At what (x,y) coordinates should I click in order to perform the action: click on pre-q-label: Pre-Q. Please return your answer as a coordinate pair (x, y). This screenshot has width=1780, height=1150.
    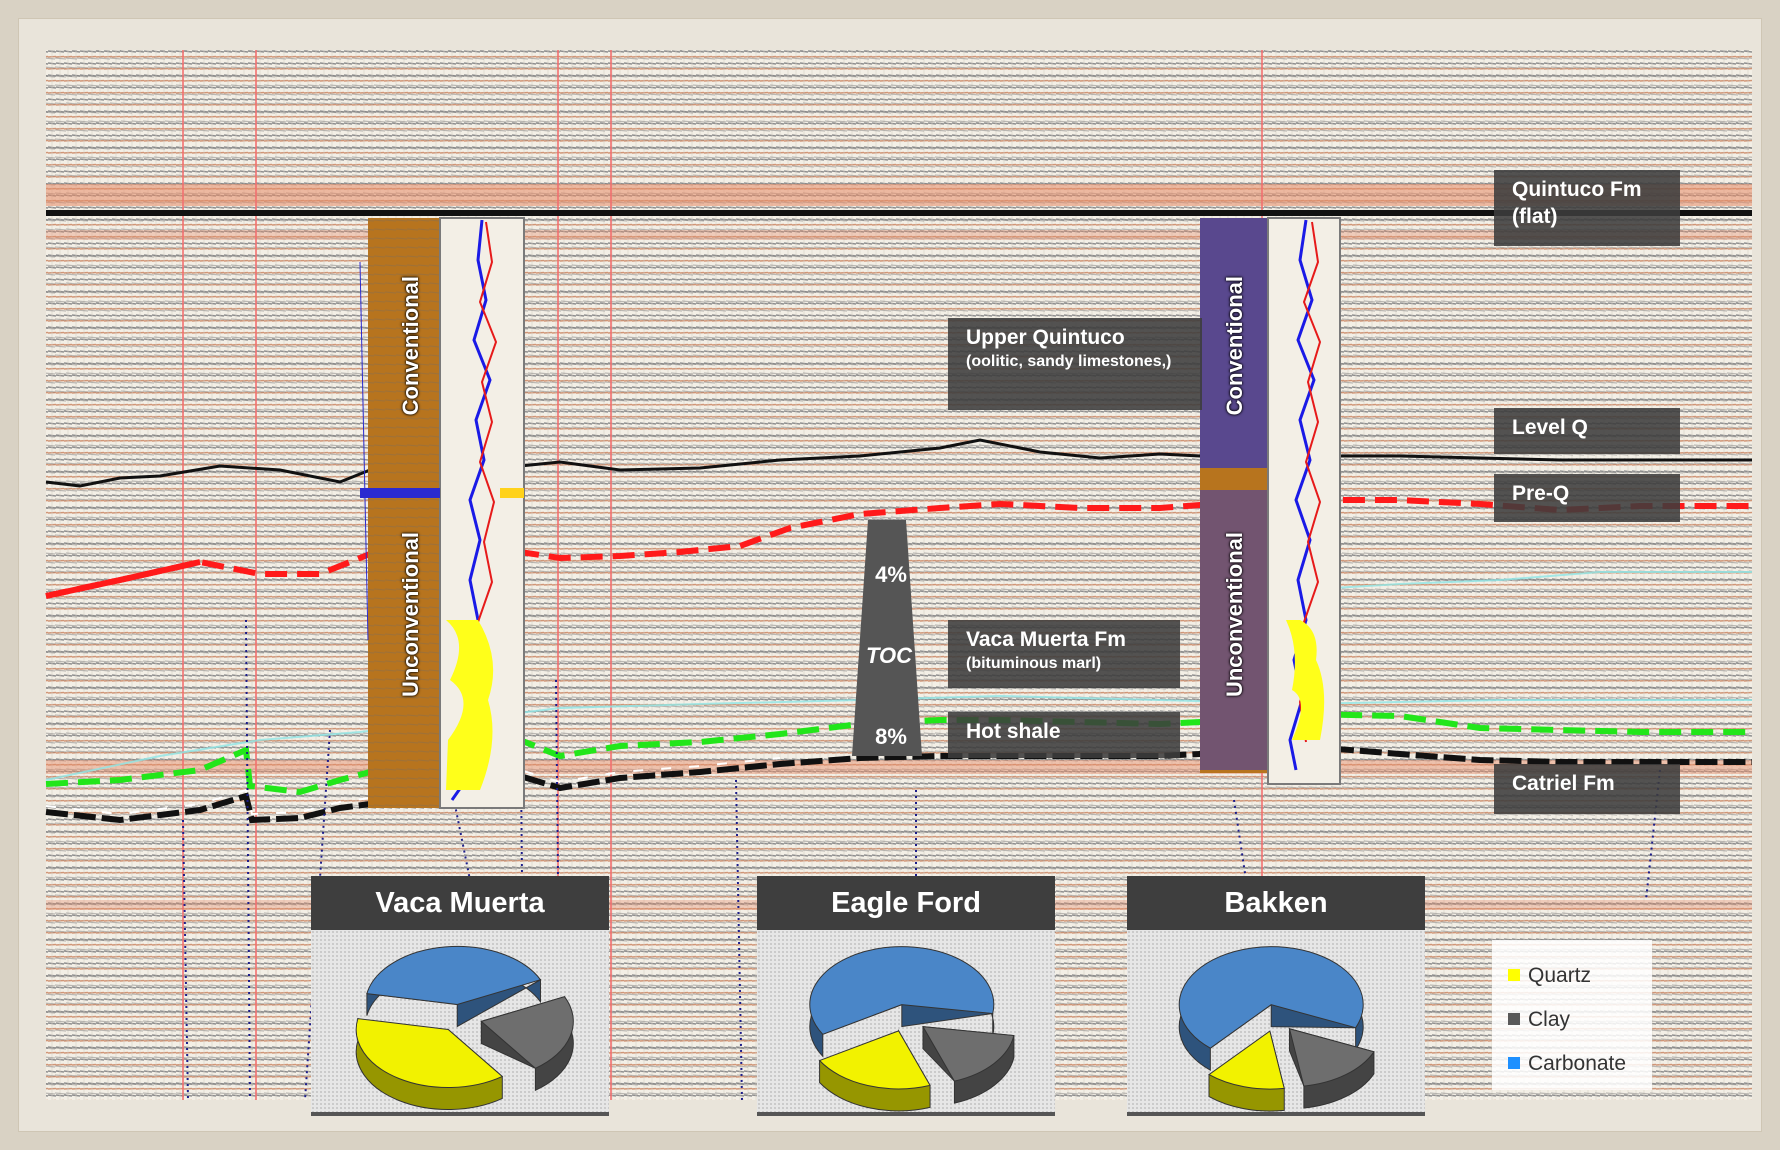
    Looking at the image, I should click on (1587, 498).